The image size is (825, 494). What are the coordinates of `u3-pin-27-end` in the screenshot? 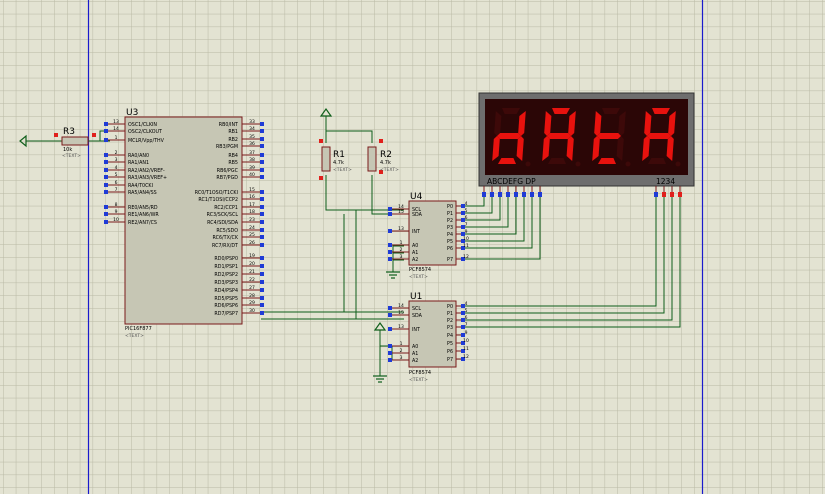 It's located at (262, 290).